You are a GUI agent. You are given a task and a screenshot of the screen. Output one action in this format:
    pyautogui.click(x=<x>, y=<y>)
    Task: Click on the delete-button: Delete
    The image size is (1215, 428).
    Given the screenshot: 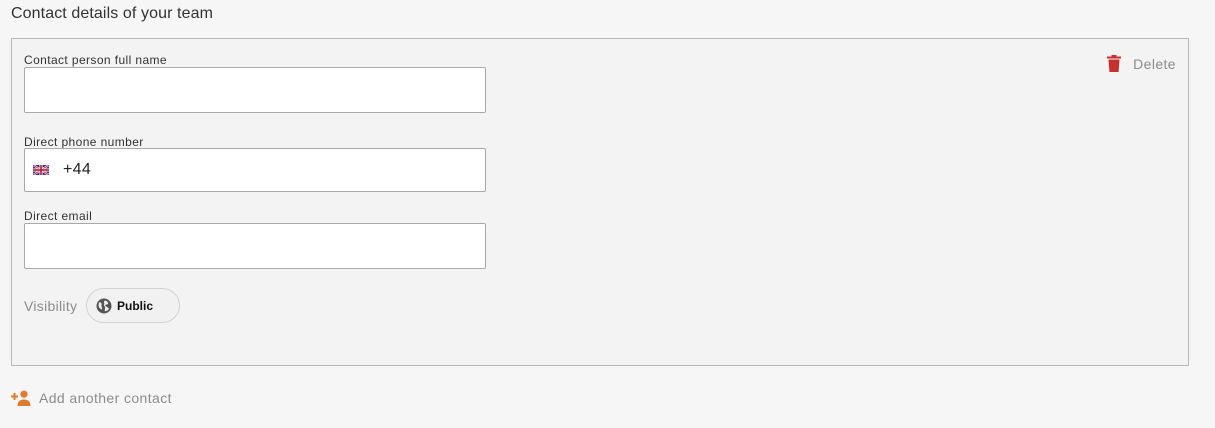 What is the action you would take?
    pyautogui.click(x=1141, y=63)
    